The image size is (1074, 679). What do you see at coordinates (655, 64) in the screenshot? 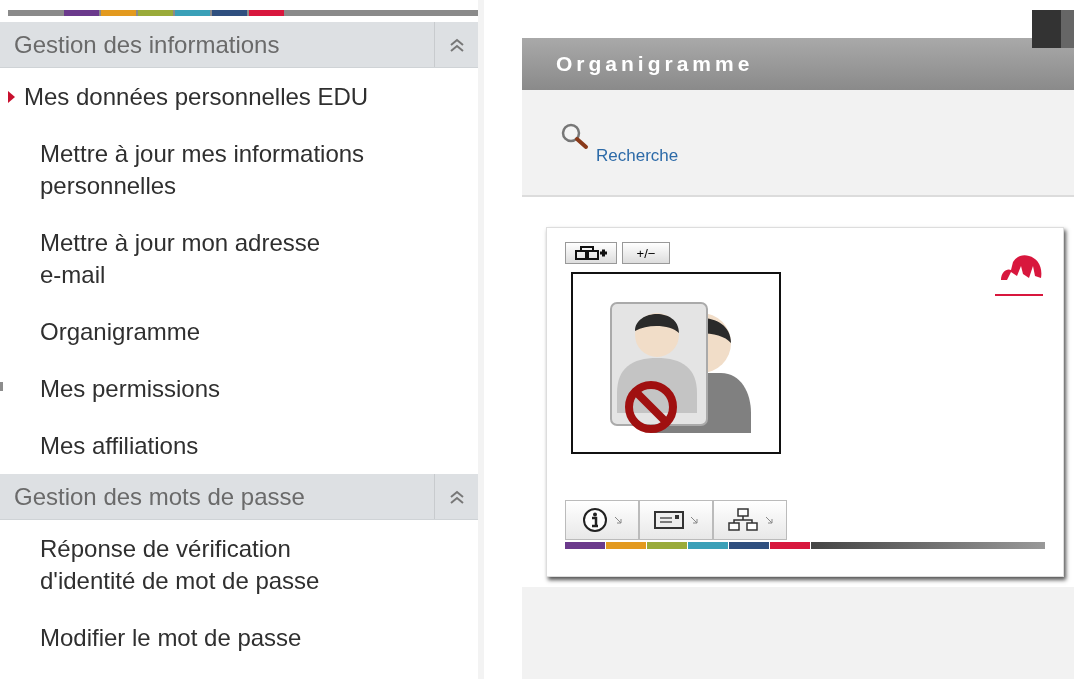
I see `panel-title: Organigramme` at bounding box center [655, 64].